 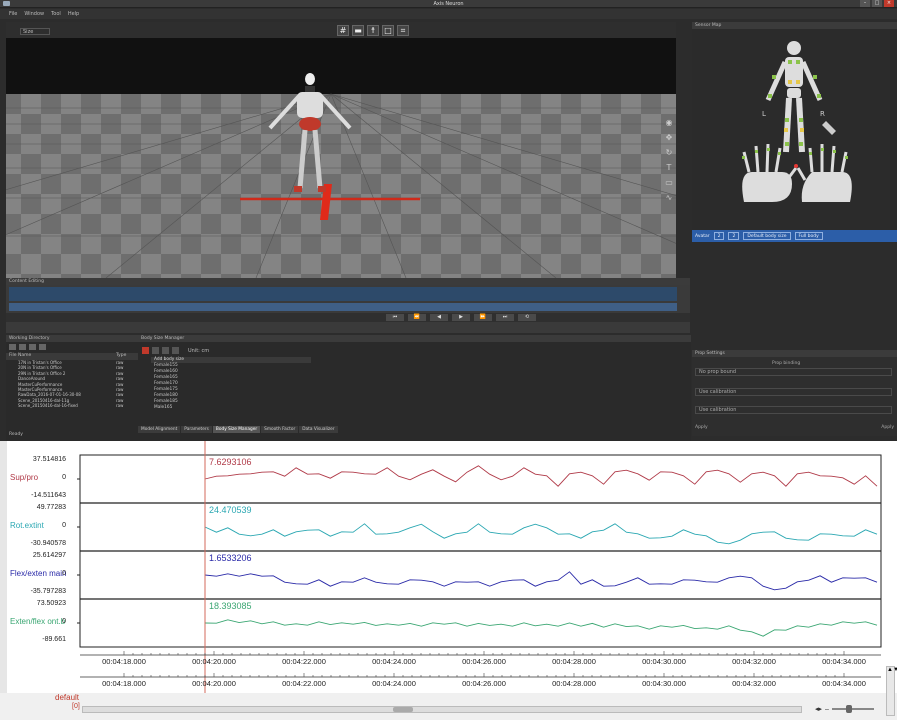 I want to click on reverse-button: ◀, so click(x=439, y=317).